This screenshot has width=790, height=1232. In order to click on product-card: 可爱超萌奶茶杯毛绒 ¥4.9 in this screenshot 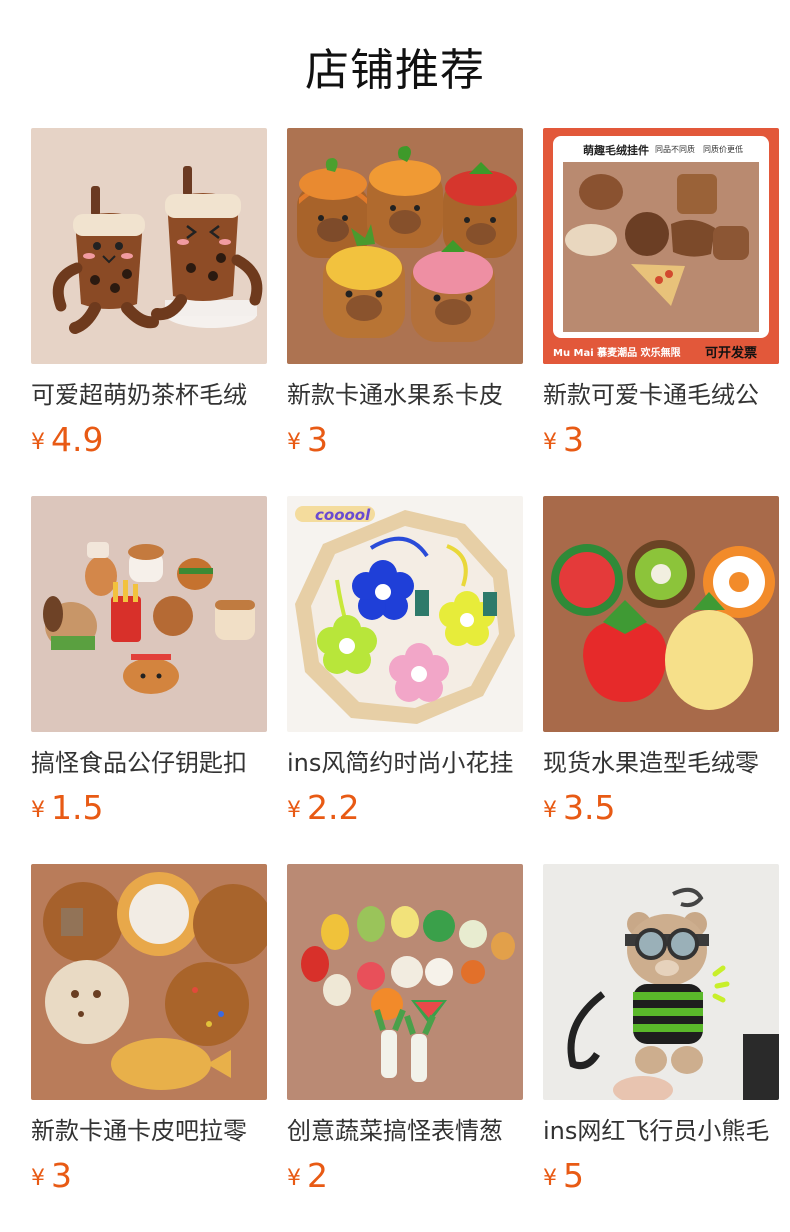, I will do `click(149, 296)`.